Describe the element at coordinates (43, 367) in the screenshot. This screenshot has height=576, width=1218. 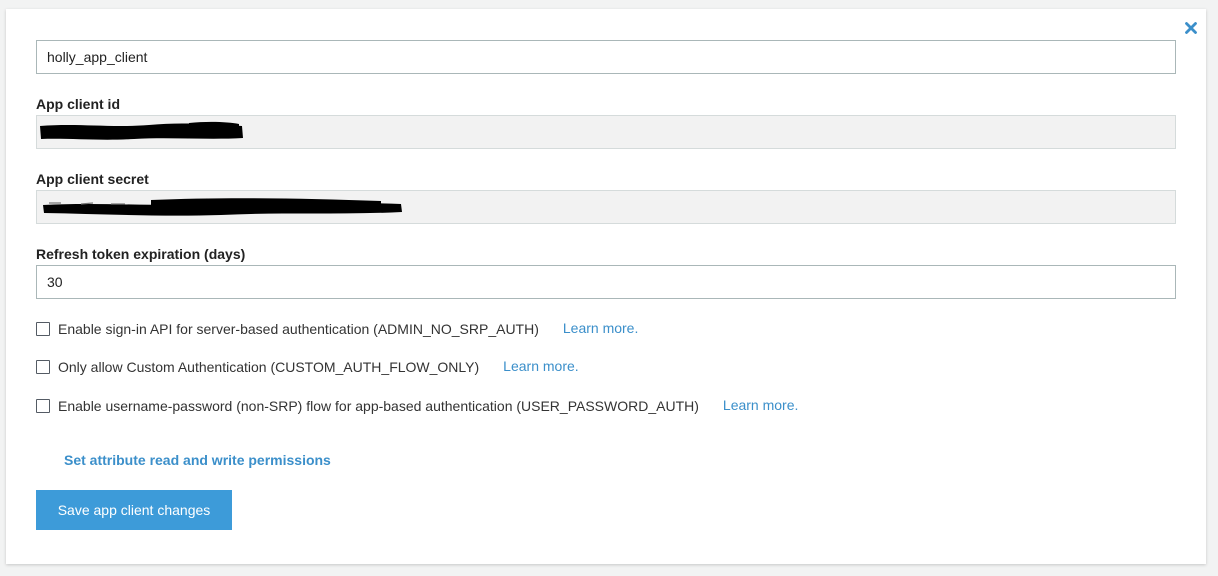
I see `custom-auth-checkbox` at that location.